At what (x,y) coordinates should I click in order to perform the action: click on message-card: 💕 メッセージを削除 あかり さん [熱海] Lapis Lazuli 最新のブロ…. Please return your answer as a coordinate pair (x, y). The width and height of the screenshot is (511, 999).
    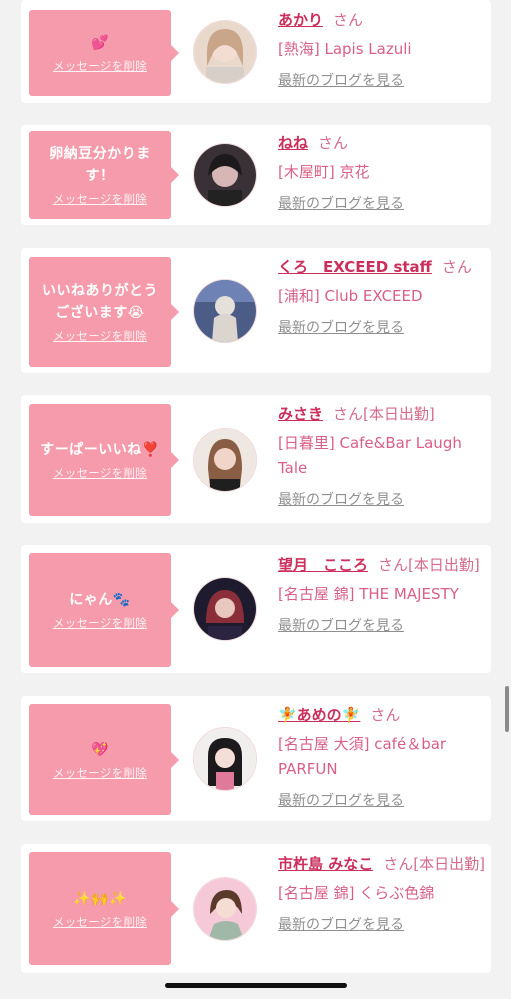
    Looking at the image, I should click on (256, 51).